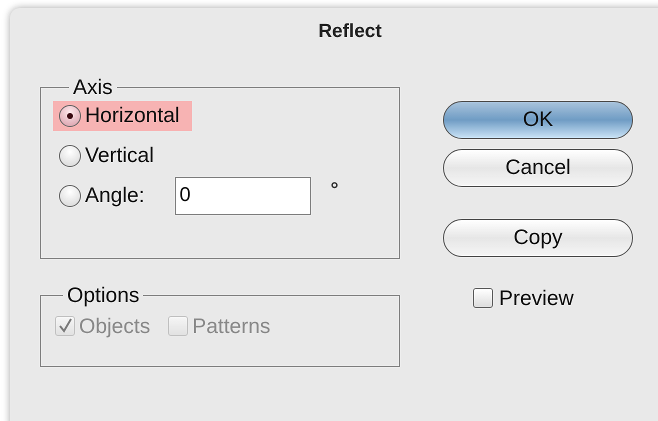 The width and height of the screenshot is (658, 421). Describe the element at coordinates (334, 190) in the screenshot. I see `degree-unit: °` at that location.